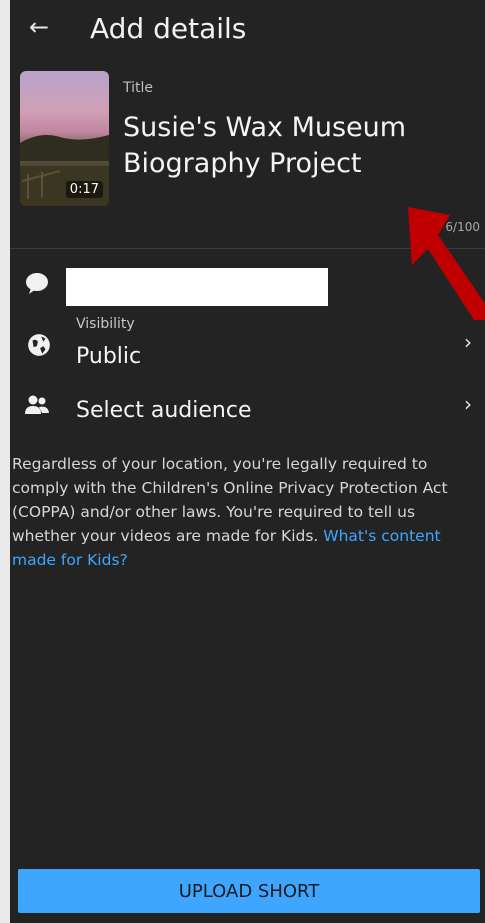 The height and width of the screenshot is (923, 485). Describe the element at coordinates (39, 345) in the screenshot. I see `globe-icon` at that location.